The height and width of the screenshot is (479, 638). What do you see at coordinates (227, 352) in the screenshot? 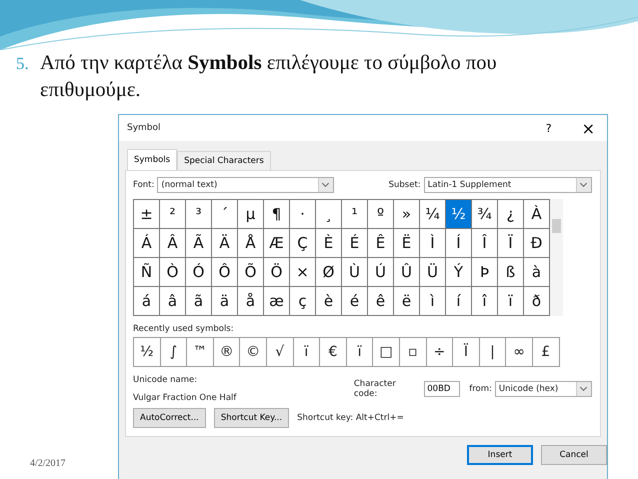
I see `recent-symbol-cell: ®` at bounding box center [227, 352].